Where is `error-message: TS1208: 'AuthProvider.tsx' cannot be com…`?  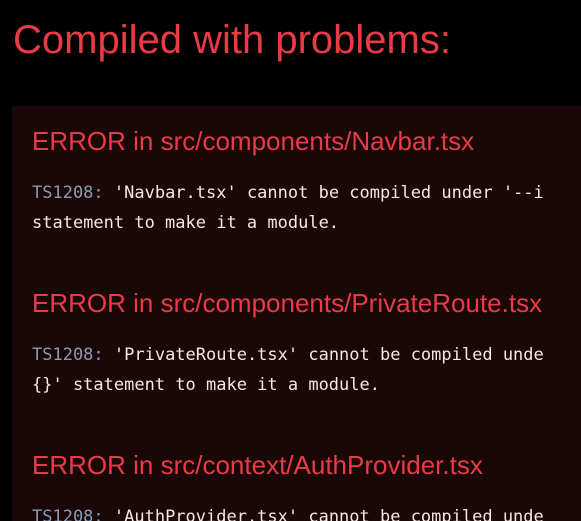 error-message: TS1208: 'AuthProvider.tsx' cannot be com… is located at coordinates (306, 511).